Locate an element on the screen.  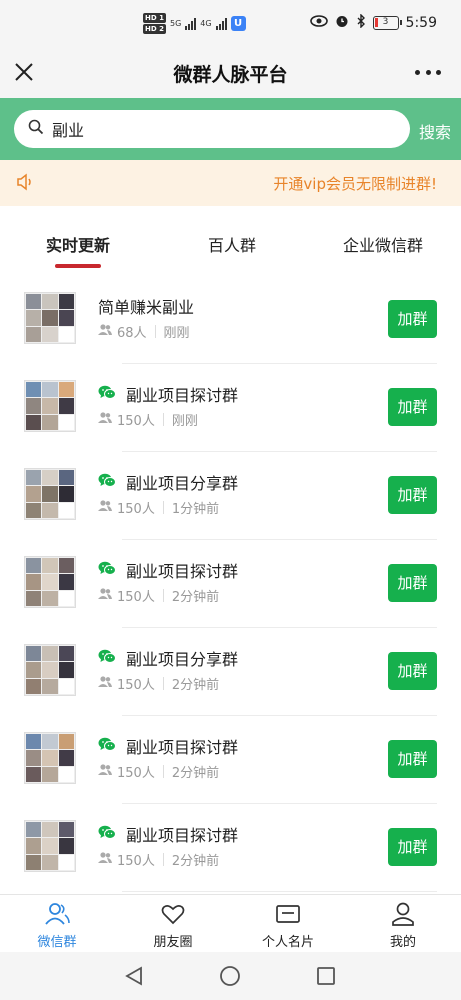
nav-wechat-groups: 微信群 is located at coordinates (57, 925).